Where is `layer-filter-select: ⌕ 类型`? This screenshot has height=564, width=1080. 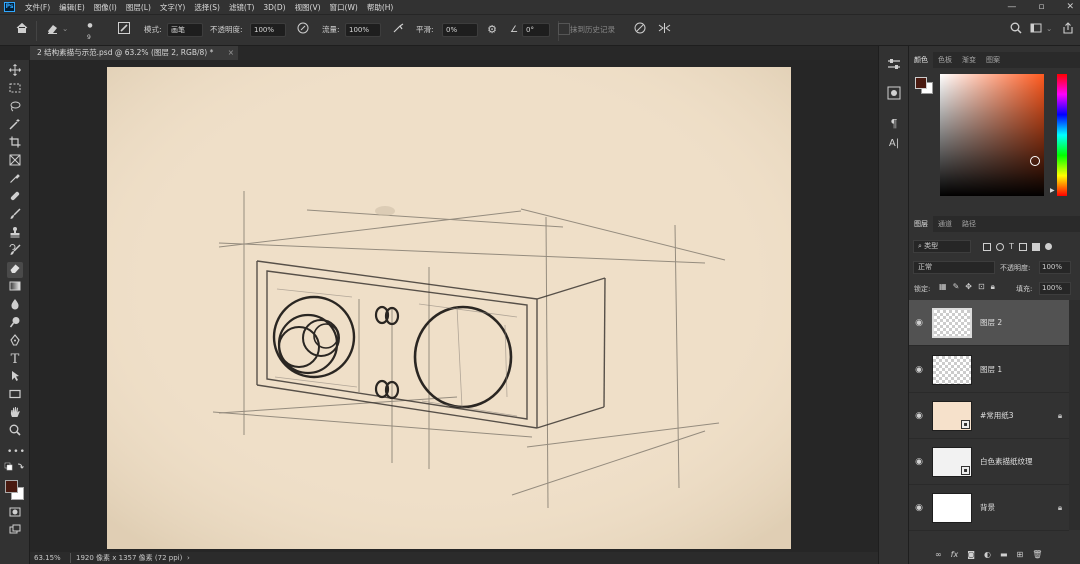
layer-filter-select: ⌕ 类型 is located at coordinates (942, 246).